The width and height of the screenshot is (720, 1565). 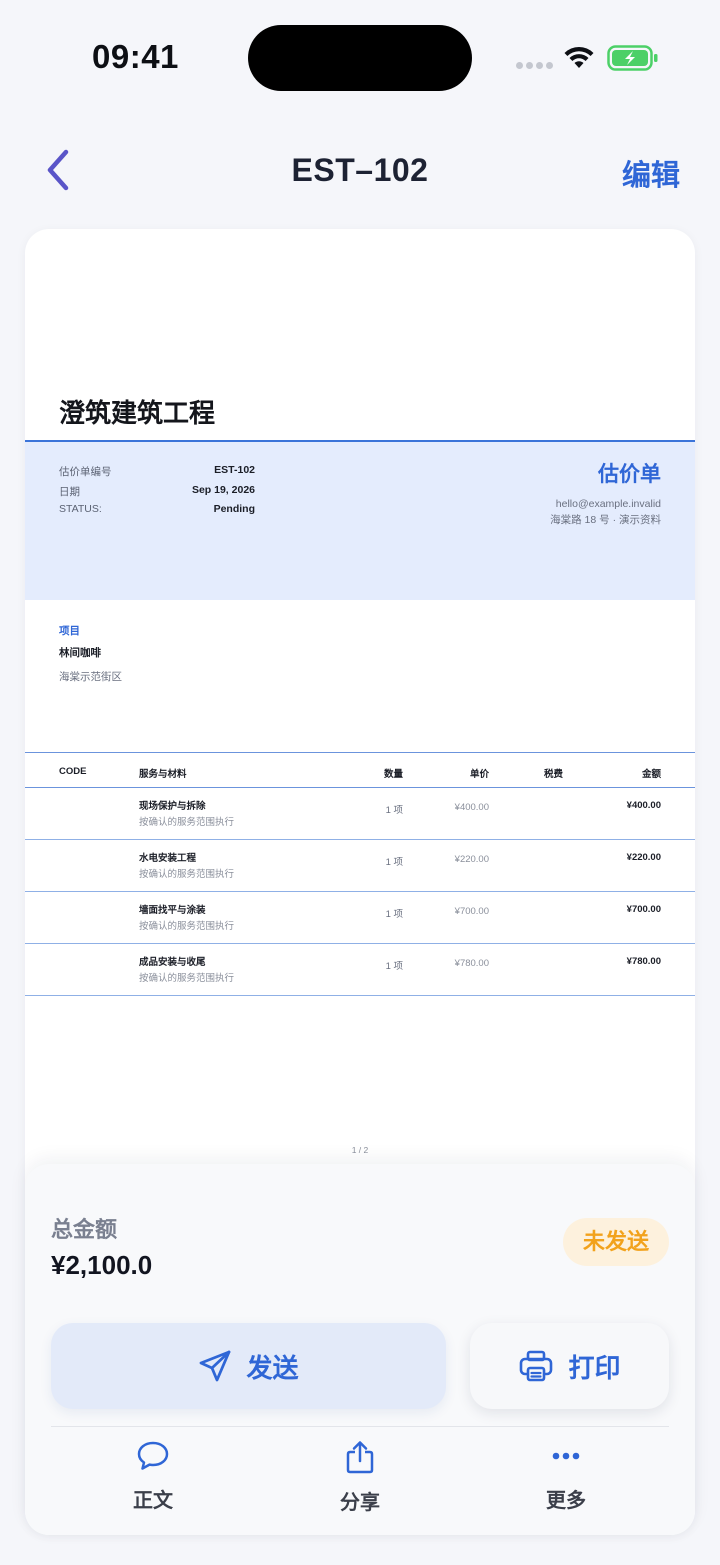 What do you see at coordinates (393, 774) in the screenshot?
I see `column-header-qty: 数量` at bounding box center [393, 774].